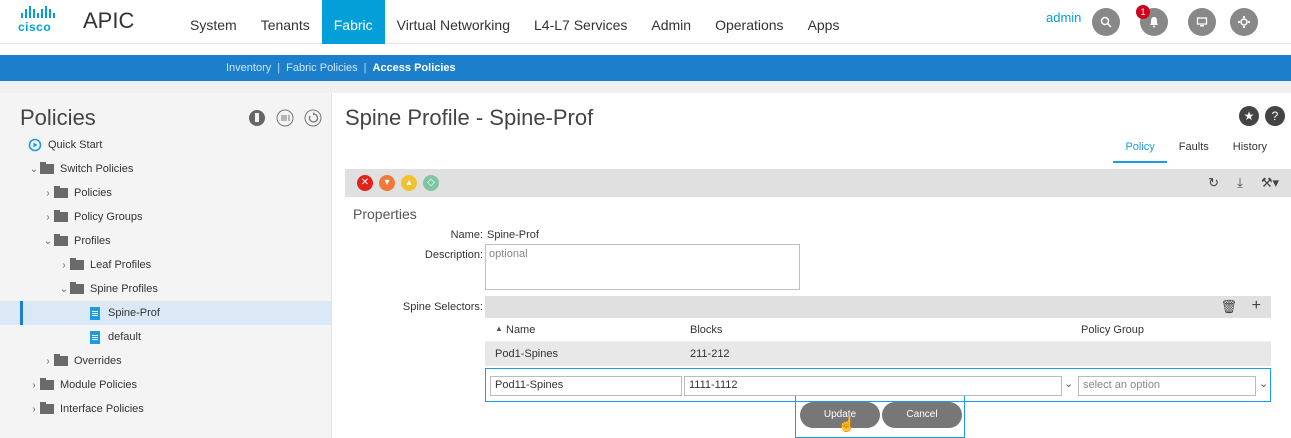  Describe the element at coordinates (878, 307) in the screenshot. I see `table-toolbar: 🗑 +` at that location.